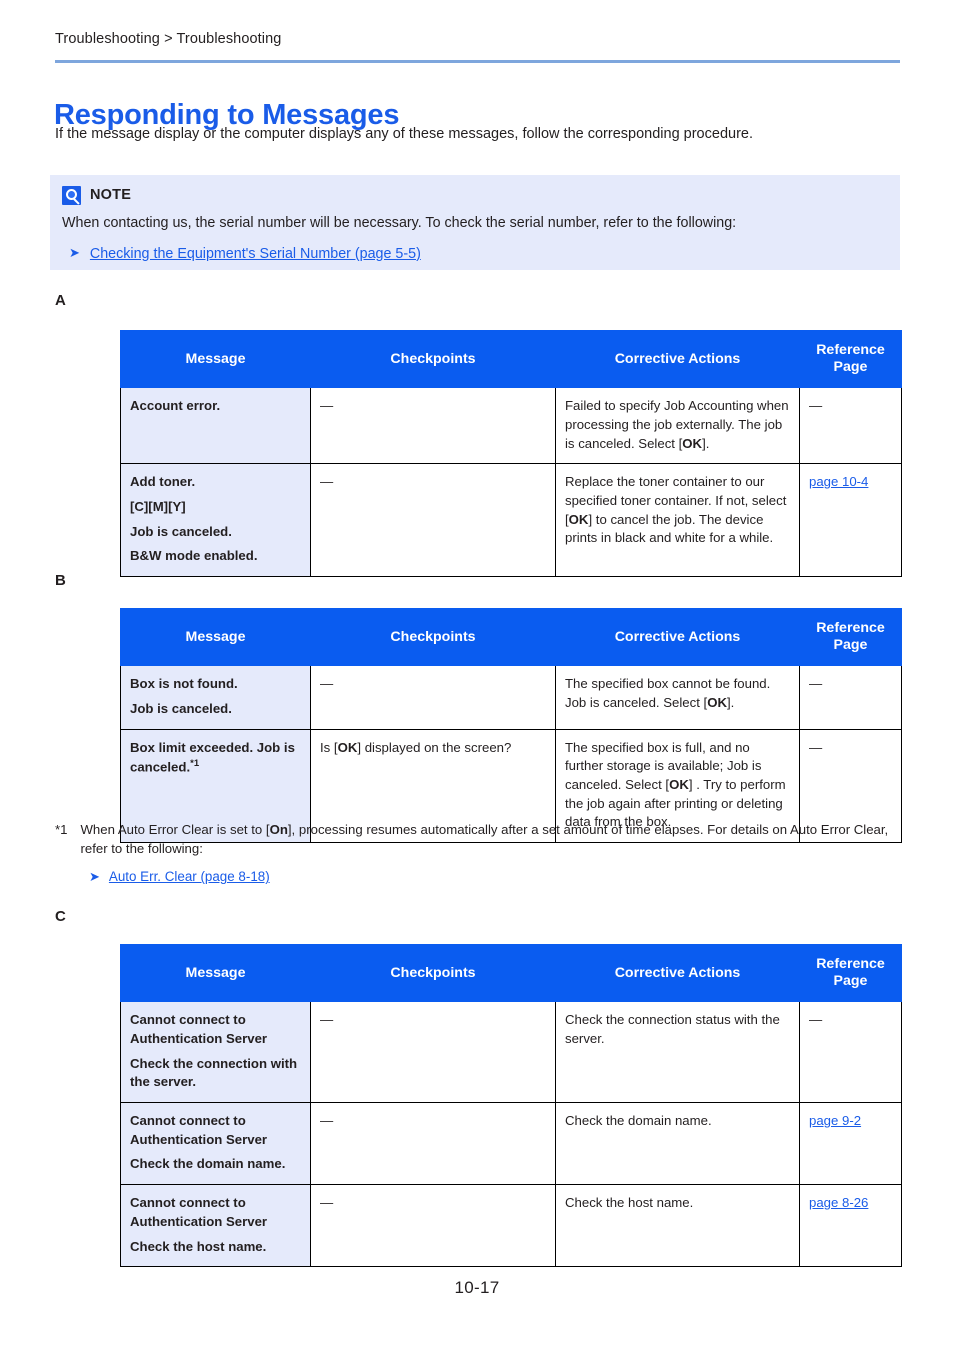 The height and width of the screenshot is (1350, 954). What do you see at coordinates (214, 1072) in the screenshot?
I see `message-line: Check the connection with the server.` at bounding box center [214, 1072].